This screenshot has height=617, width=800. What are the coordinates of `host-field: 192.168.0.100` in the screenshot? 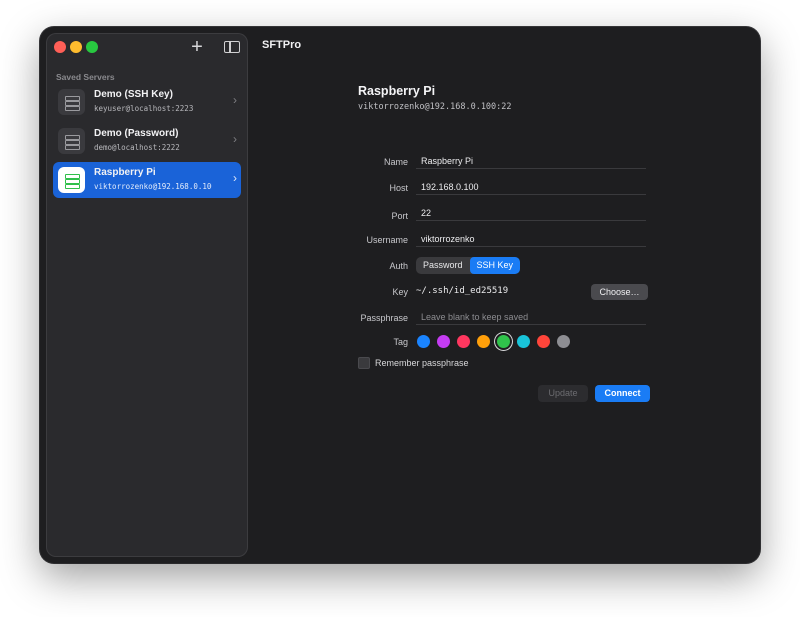 It's located at (531, 187).